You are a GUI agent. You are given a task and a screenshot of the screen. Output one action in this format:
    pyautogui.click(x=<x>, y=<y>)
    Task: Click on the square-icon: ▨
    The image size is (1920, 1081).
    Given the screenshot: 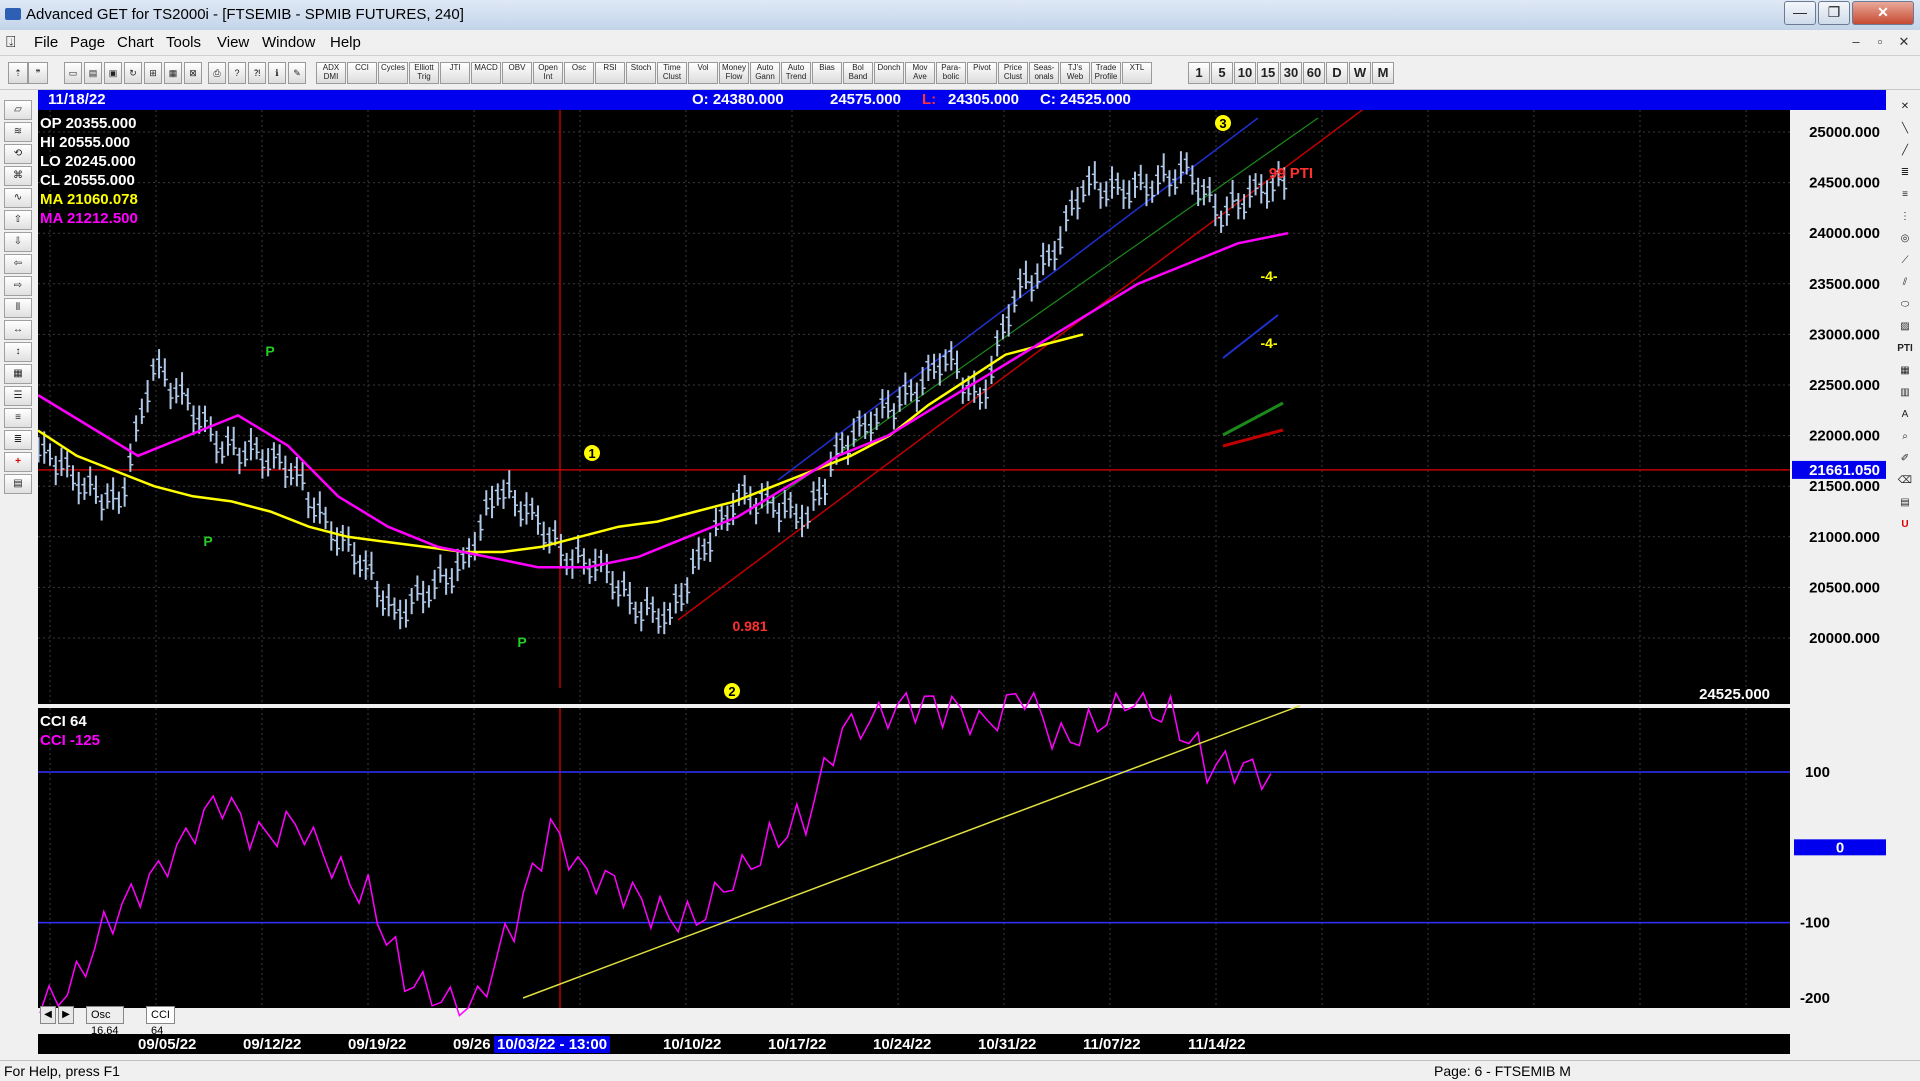 What is the action you would take?
    pyautogui.click(x=1905, y=327)
    